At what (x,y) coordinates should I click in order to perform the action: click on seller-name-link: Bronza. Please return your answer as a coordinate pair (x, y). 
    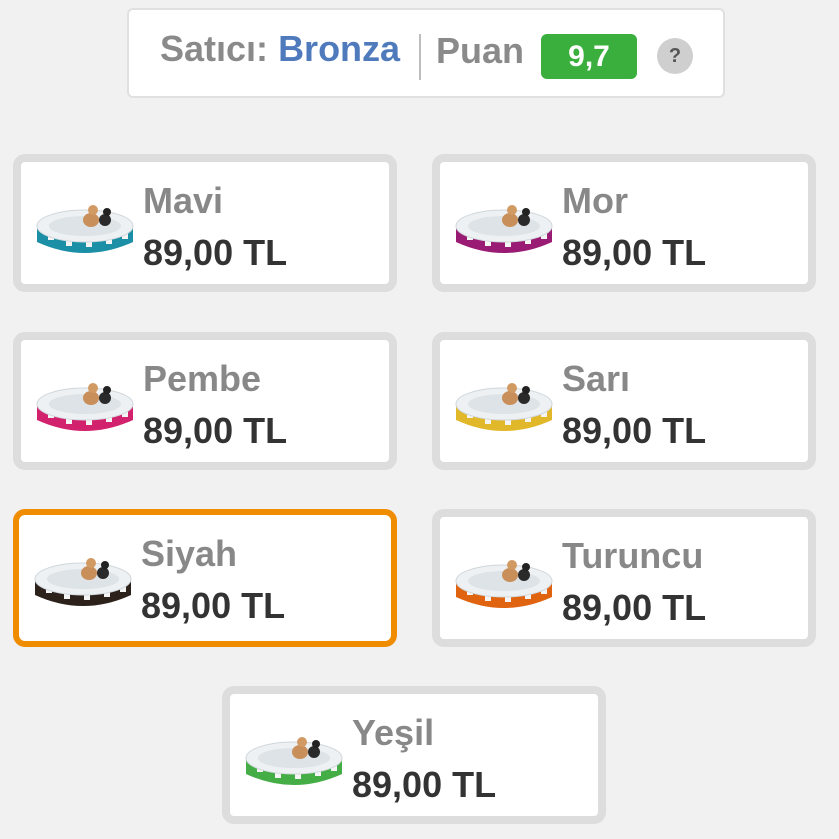
    Looking at the image, I should click on (339, 48).